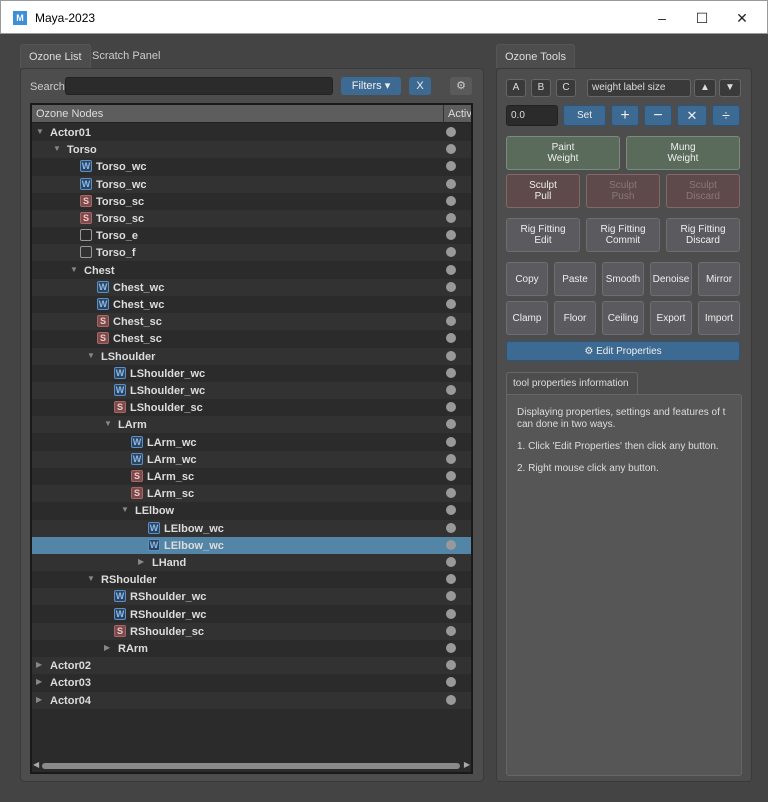 The width and height of the screenshot is (768, 802). What do you see at coordinates (251, 700) in the screenshot?
I see `tree-row: ▶ Actor04` at bounding box center [251, 700].